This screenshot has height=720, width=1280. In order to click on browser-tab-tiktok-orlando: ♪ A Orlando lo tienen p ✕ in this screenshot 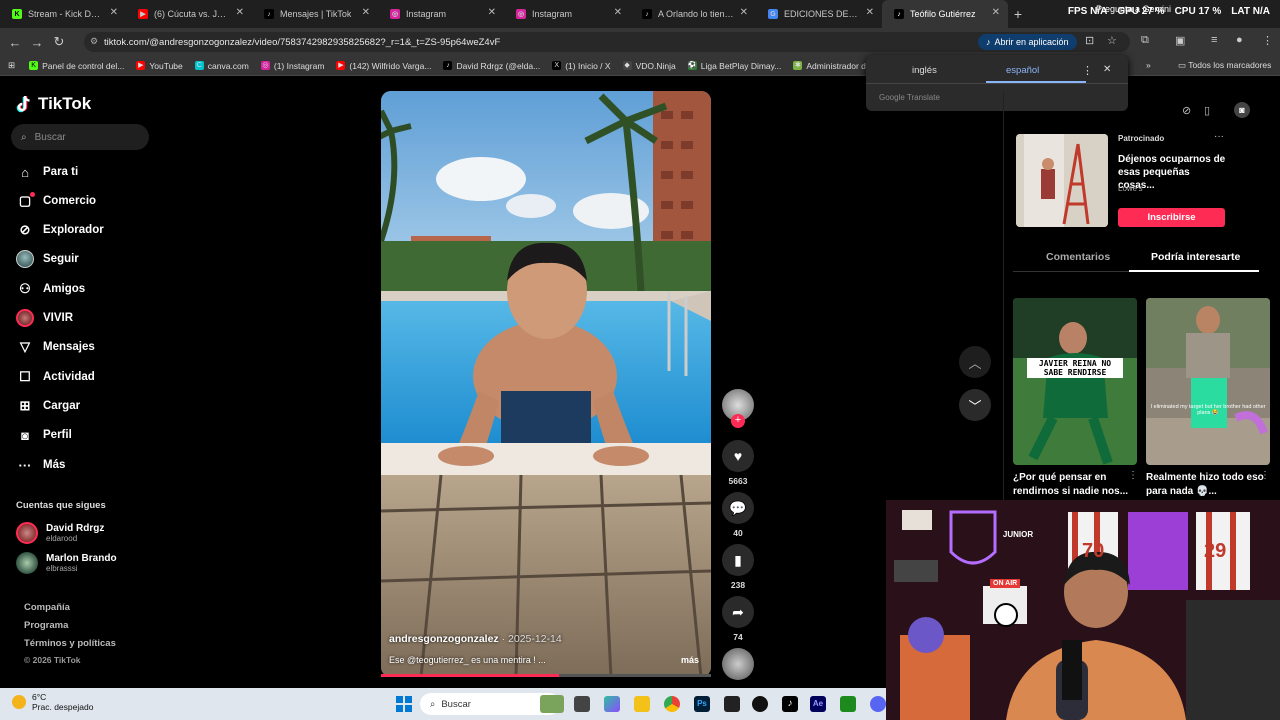, I will do `click(693, 14)`.